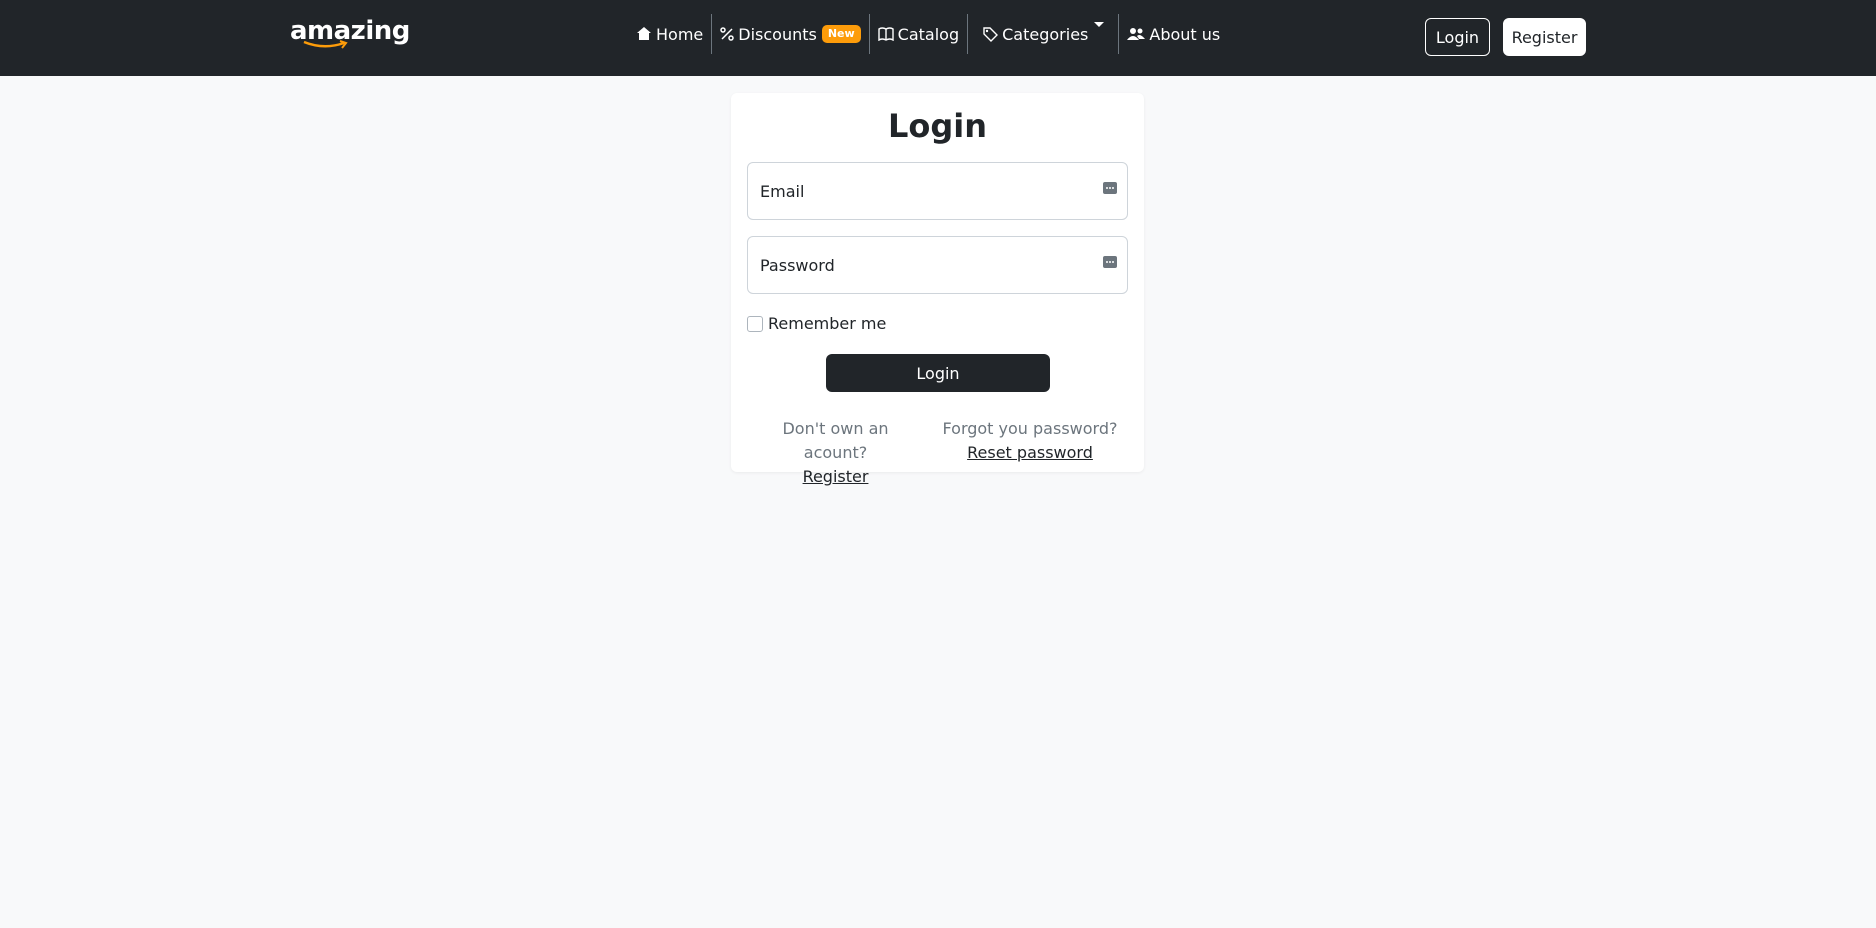 The image size is (1876, 928). I want to click on brand-smile-icon, so click(325, 44).